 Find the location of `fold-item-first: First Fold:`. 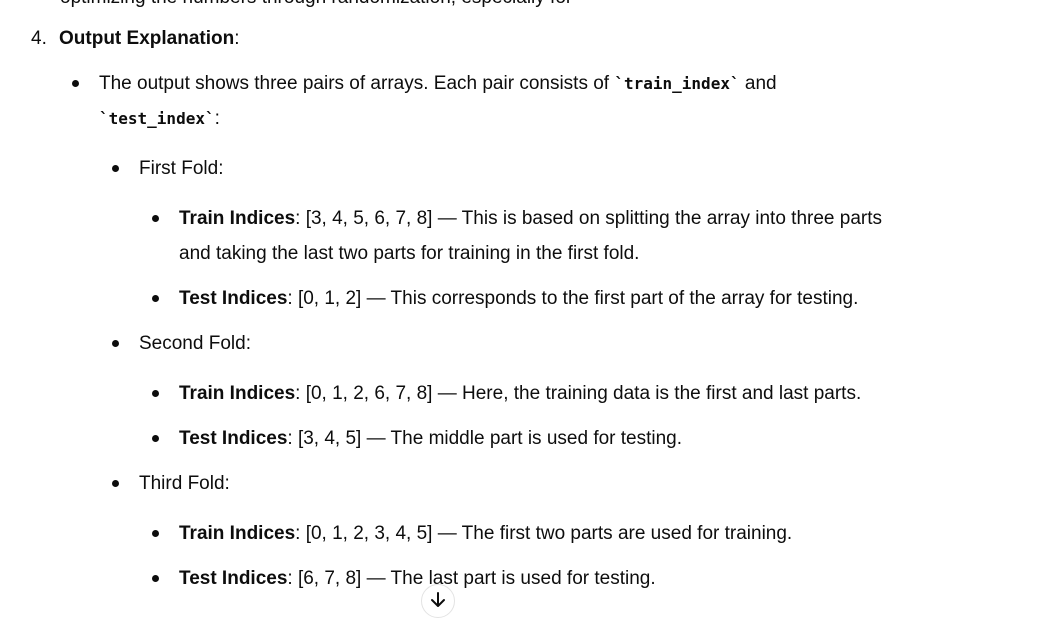

fold-item-first: First Fold: is located at coordinates (523, 168).